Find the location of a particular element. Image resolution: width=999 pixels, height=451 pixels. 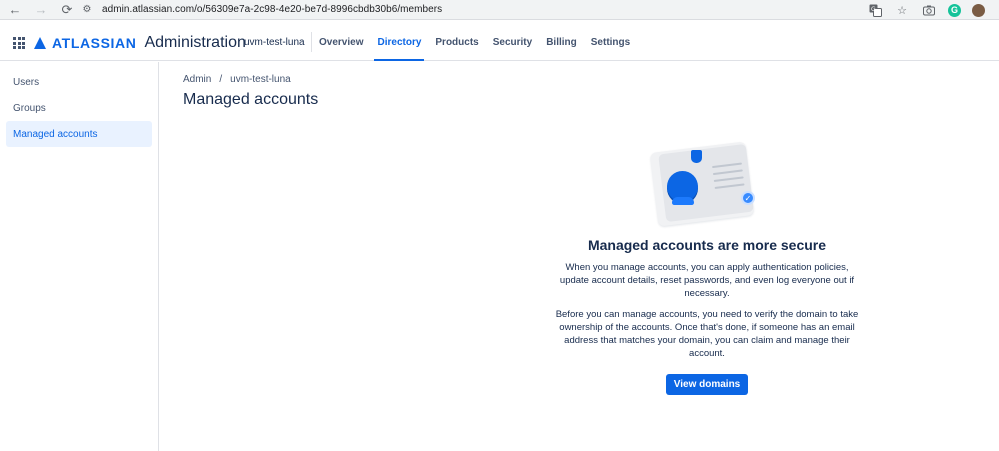

svg-text: G is located at coordinates (873, 9).